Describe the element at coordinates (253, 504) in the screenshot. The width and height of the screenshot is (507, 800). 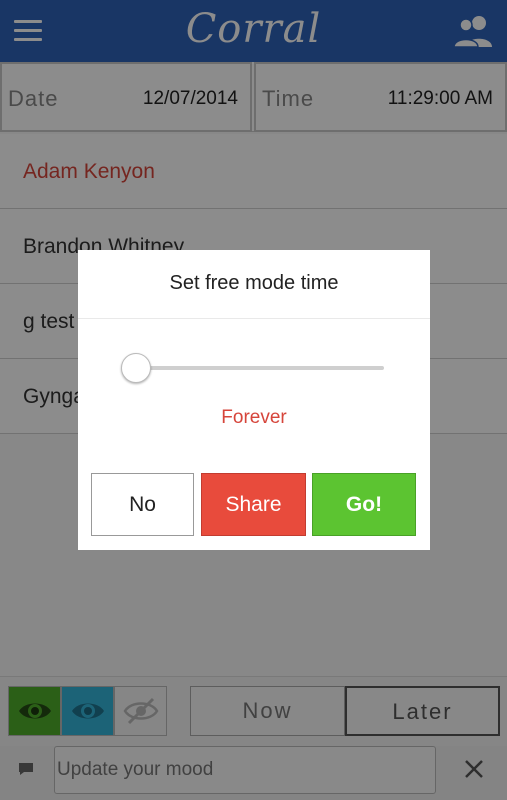
I see `share-button: Share` at that location.